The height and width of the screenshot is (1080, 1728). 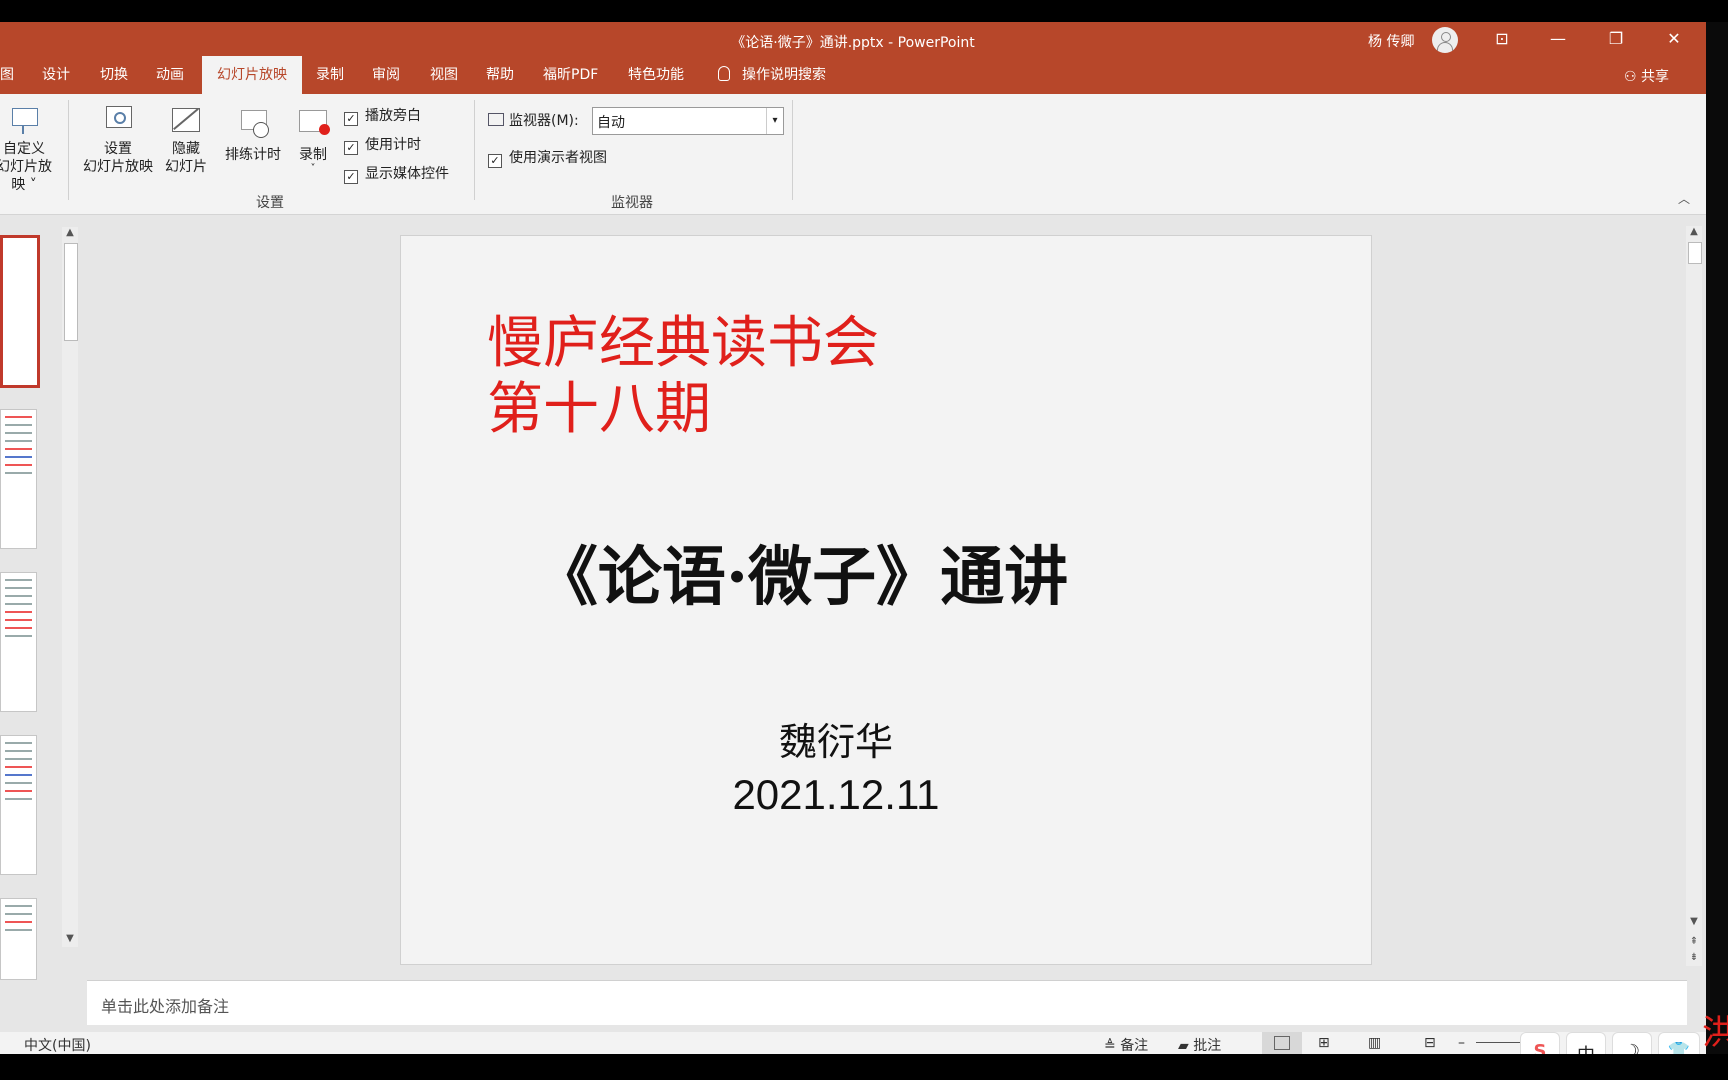 I want to click on user-name: 杨 传卿, so click(x=1391, y=41).